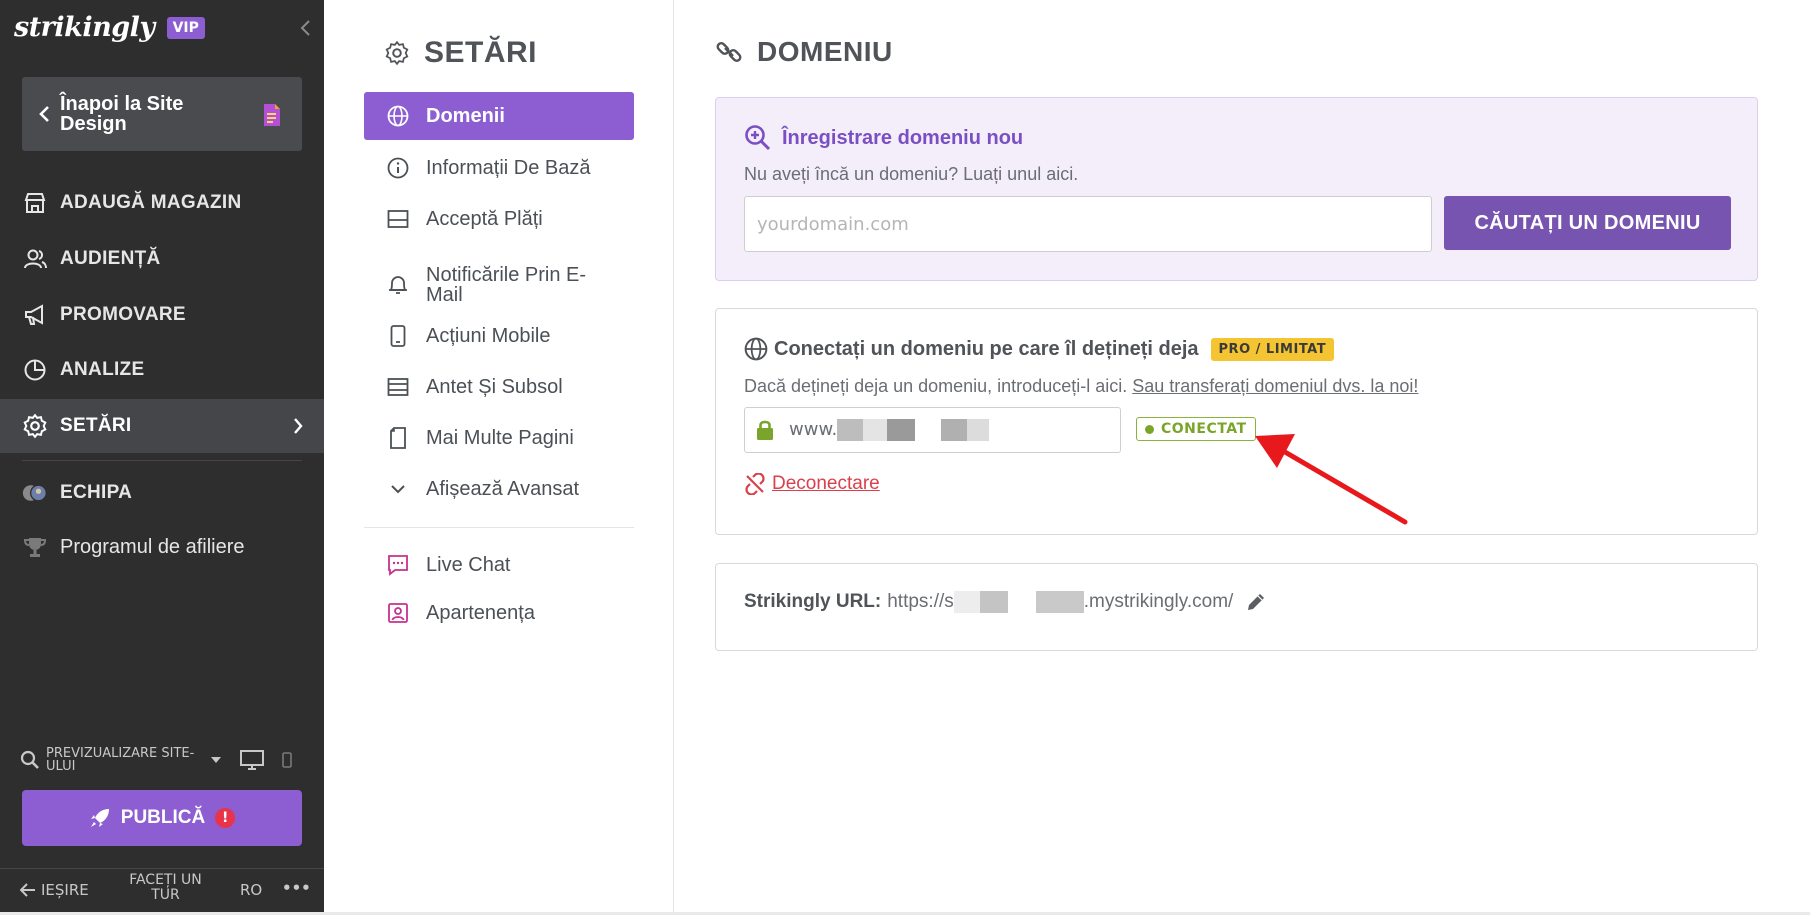 Image resolution: width=1810 pixels, height=915 pixels. Describe the element at coordinates (1587, 223) in the screenshot. I see `search-domain-button: CĂUTAȚI UN DOMENIU` at that location.